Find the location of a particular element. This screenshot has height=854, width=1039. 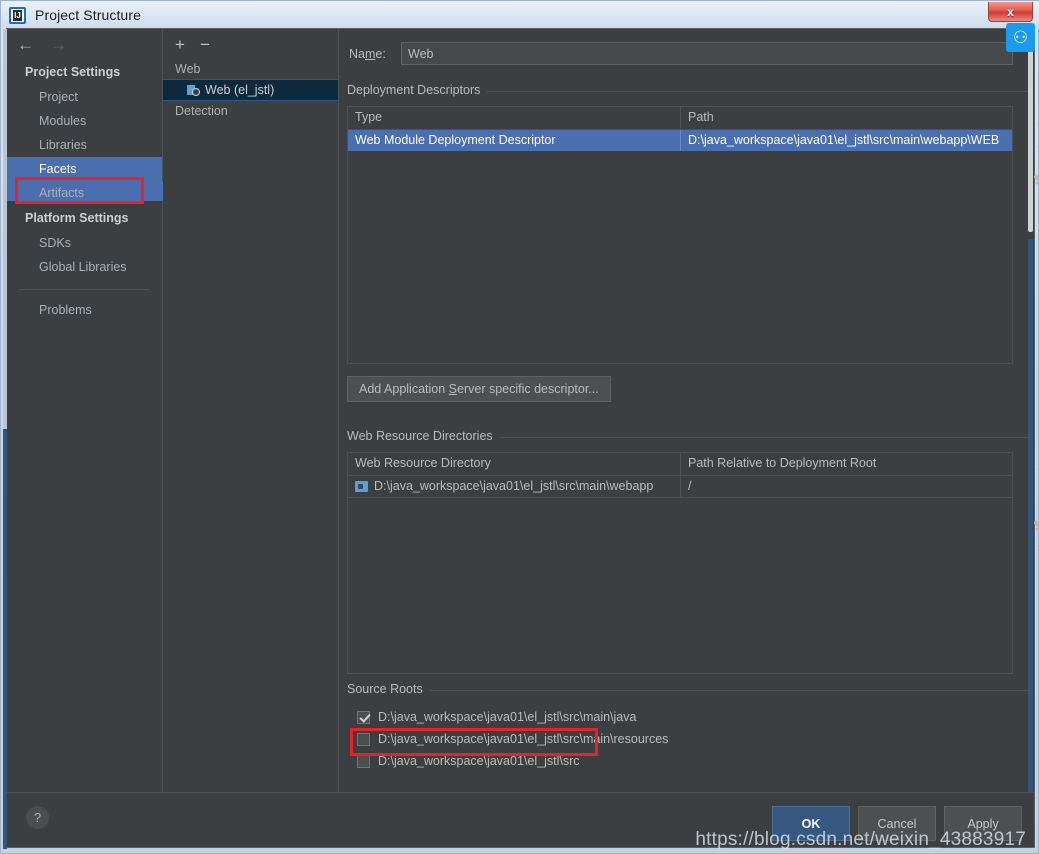

column-header-path: Path is located at coordinates (846, 118).